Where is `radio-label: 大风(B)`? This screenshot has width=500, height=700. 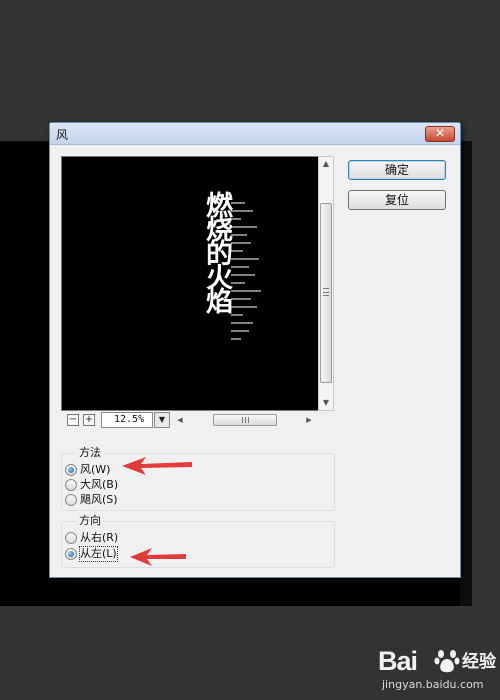 radio-label: 大风(B) is located at coordinates (99, 484).